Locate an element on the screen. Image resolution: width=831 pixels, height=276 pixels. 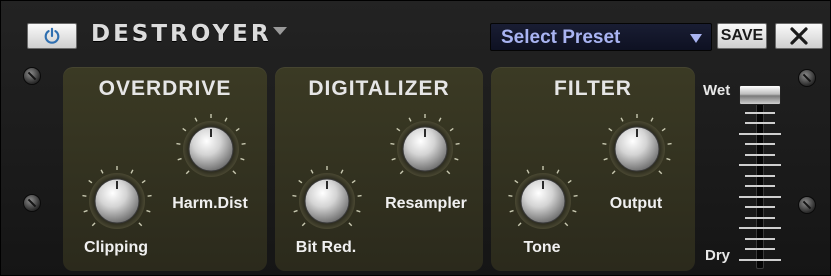
knob-label: Output is located at coordinates (636, 203).